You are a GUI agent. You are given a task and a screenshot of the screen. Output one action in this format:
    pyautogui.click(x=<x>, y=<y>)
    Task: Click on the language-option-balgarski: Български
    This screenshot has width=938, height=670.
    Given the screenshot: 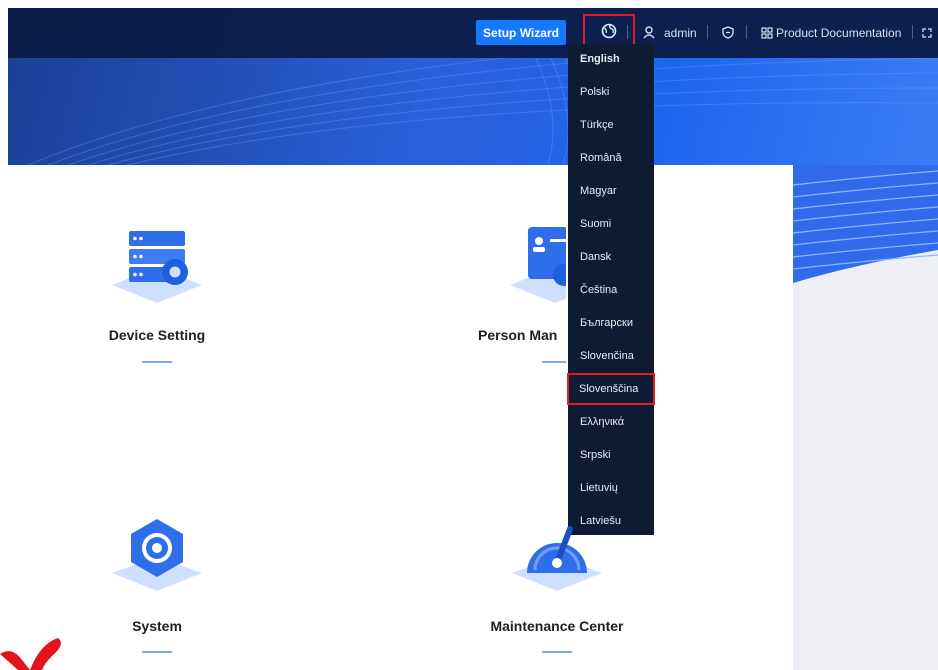 What is the action you would take?
    pyautogui.click(x=611, y=323)
    